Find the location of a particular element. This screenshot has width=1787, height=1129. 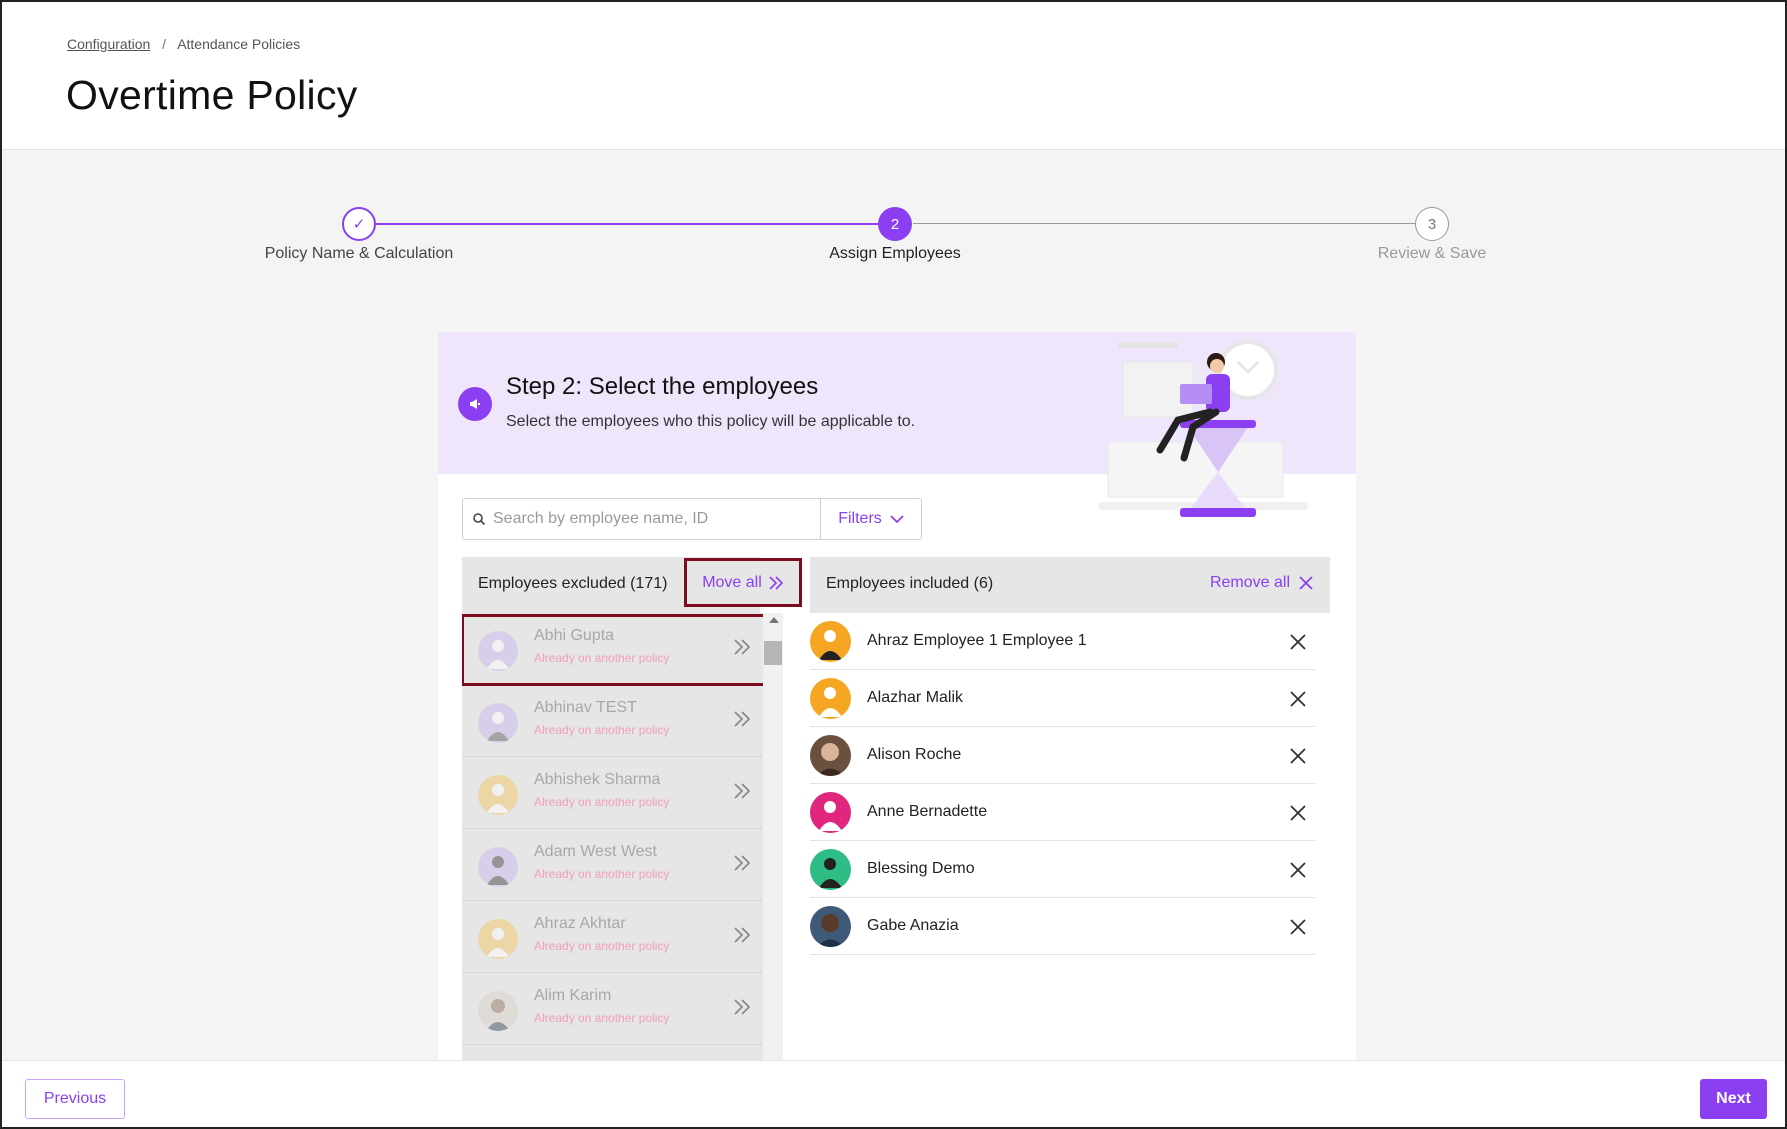

included-list-item: Alazhar Malik is located at coordinates (1062, 698).